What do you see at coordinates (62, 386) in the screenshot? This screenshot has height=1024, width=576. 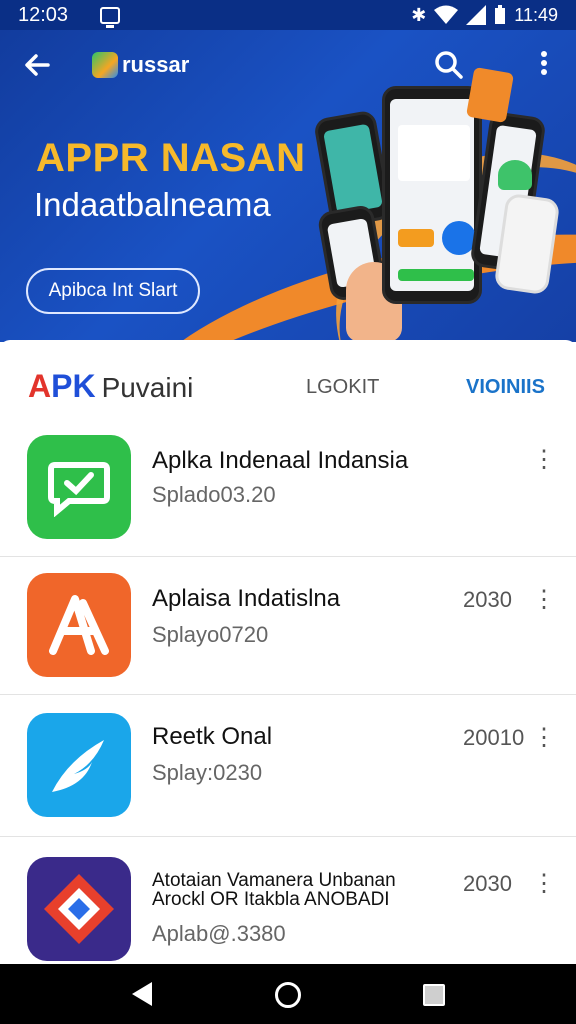 I see `brand-apk: APK` at bounding box center [62, 386].